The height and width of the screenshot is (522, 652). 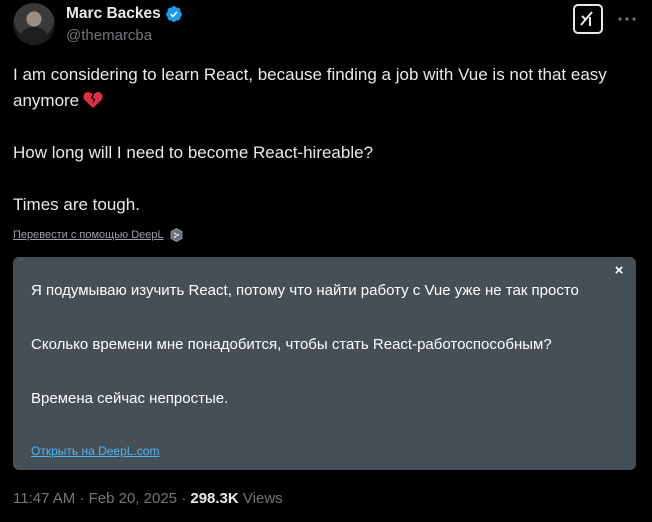 I want to click on tweet-meta: 11:47 AM · Feb 20, 2025 · 298.3K Views, so click(x=148, y=498).